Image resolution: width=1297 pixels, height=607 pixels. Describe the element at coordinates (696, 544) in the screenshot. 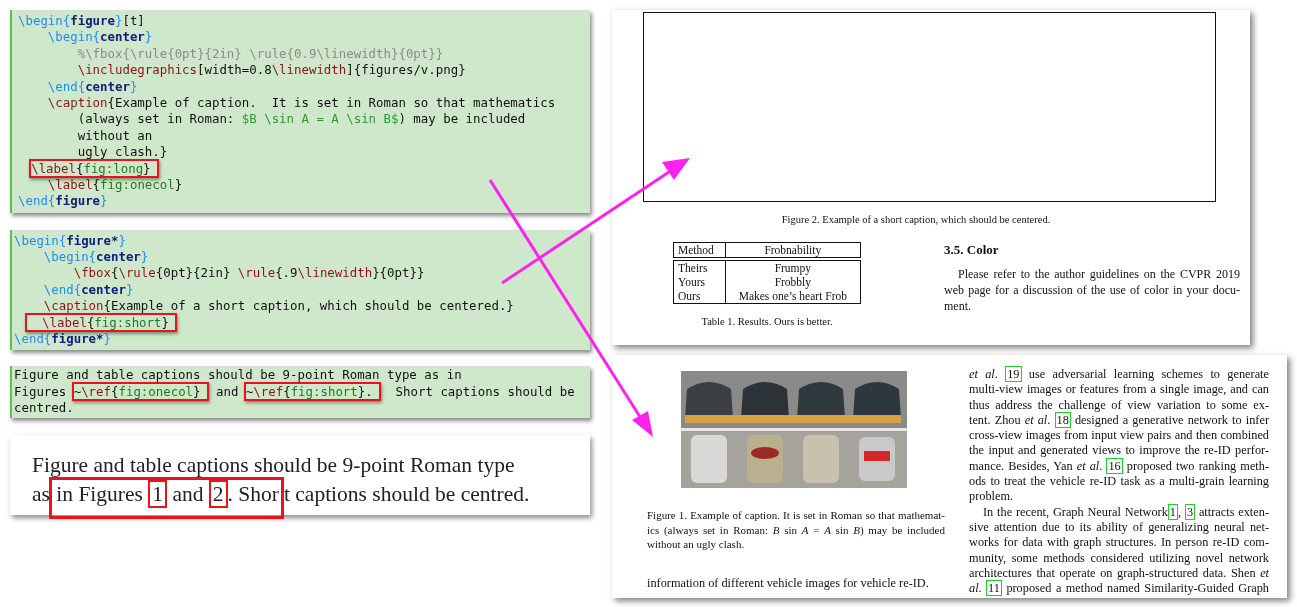

I see `figure-caption: without an ugly clash.` at that location.